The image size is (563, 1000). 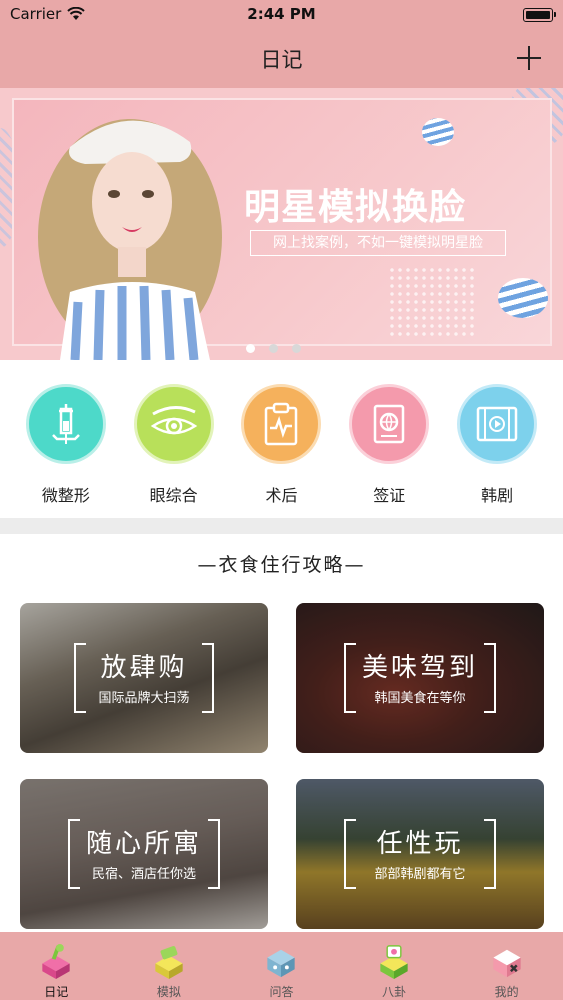 I want to click on banner-headline: 明星模拟换脸, so click(x=355, y=207).